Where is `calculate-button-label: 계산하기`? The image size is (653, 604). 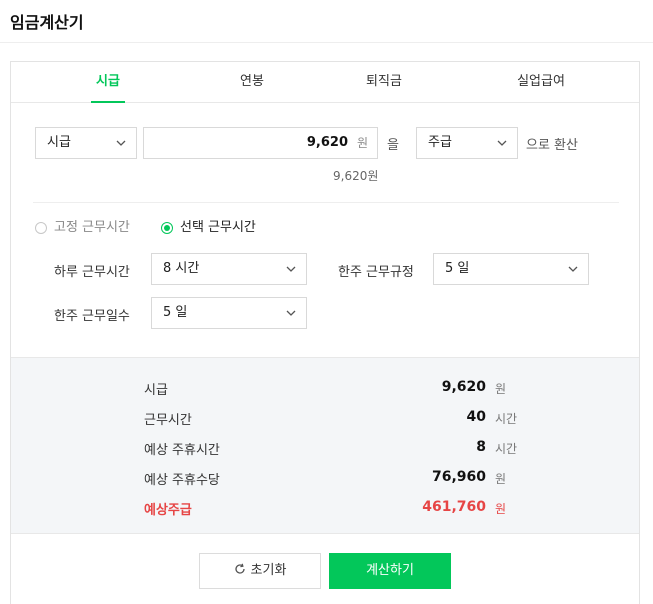 calculate-button-label: 계산하기 is located at coordinates (390, 570).